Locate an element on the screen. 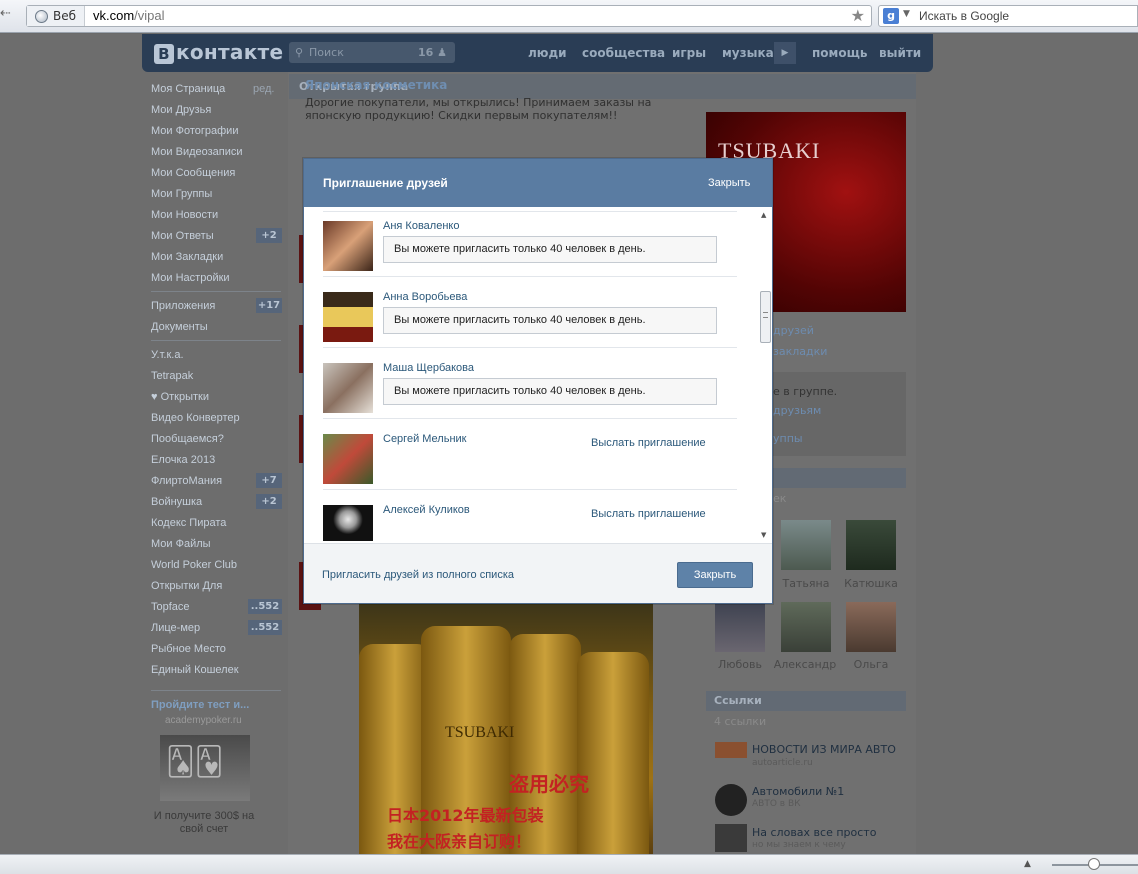  menu-app-item: У.т.к.а. is located at coordinates (167, 355).